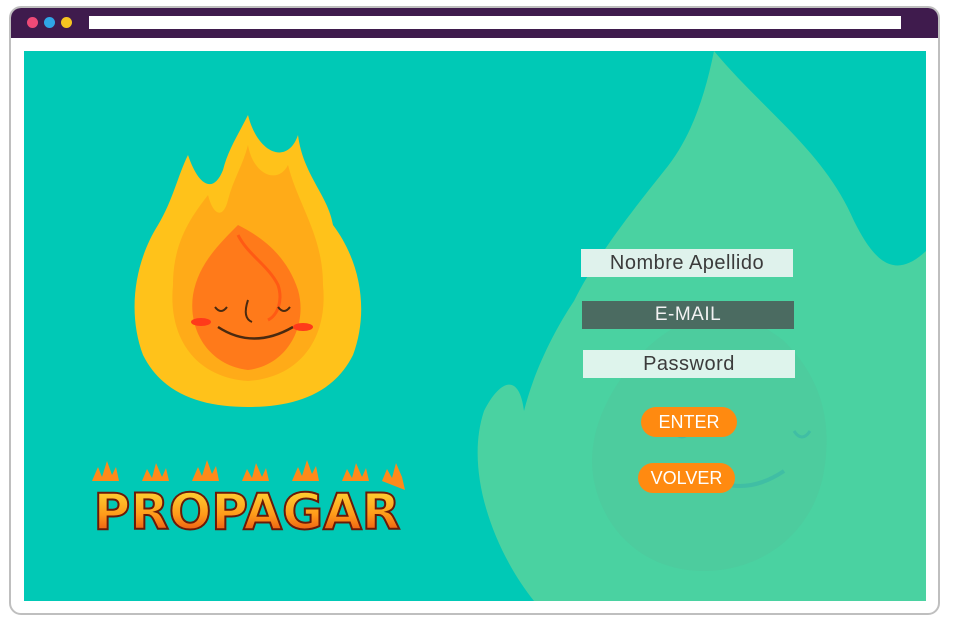  Describe the element at coordinates (688, 315) in the screenshot. I see `email-field: E-MAIL` at that location.